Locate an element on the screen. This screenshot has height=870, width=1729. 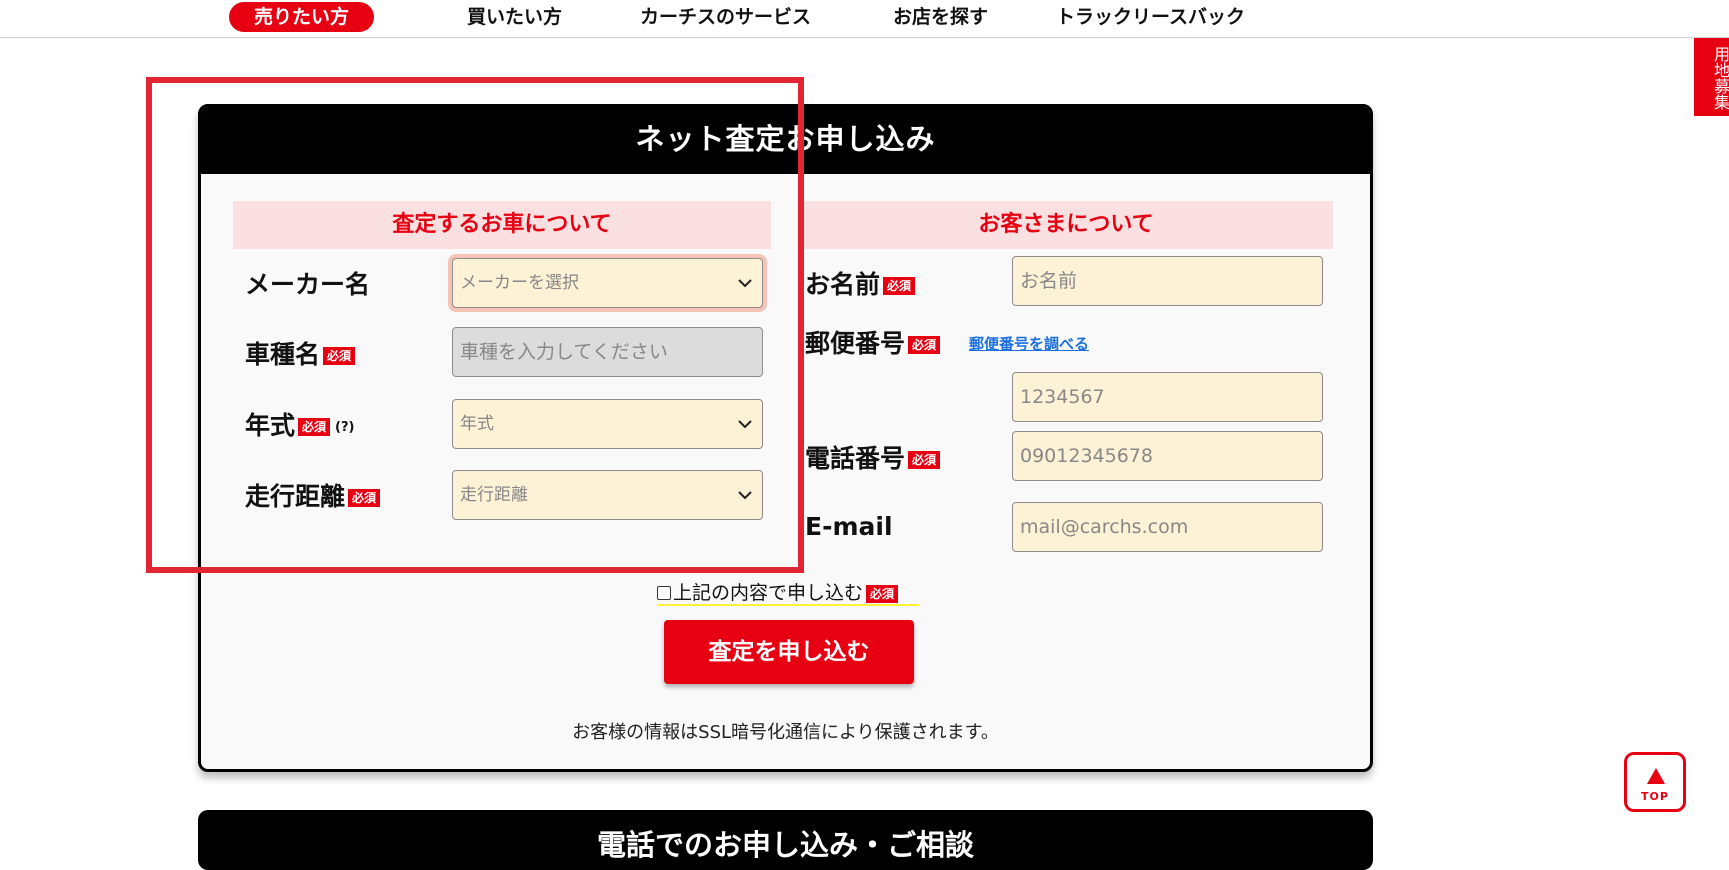
customer-section-heading: お客さまについて is located at coordinates (1066, 225).